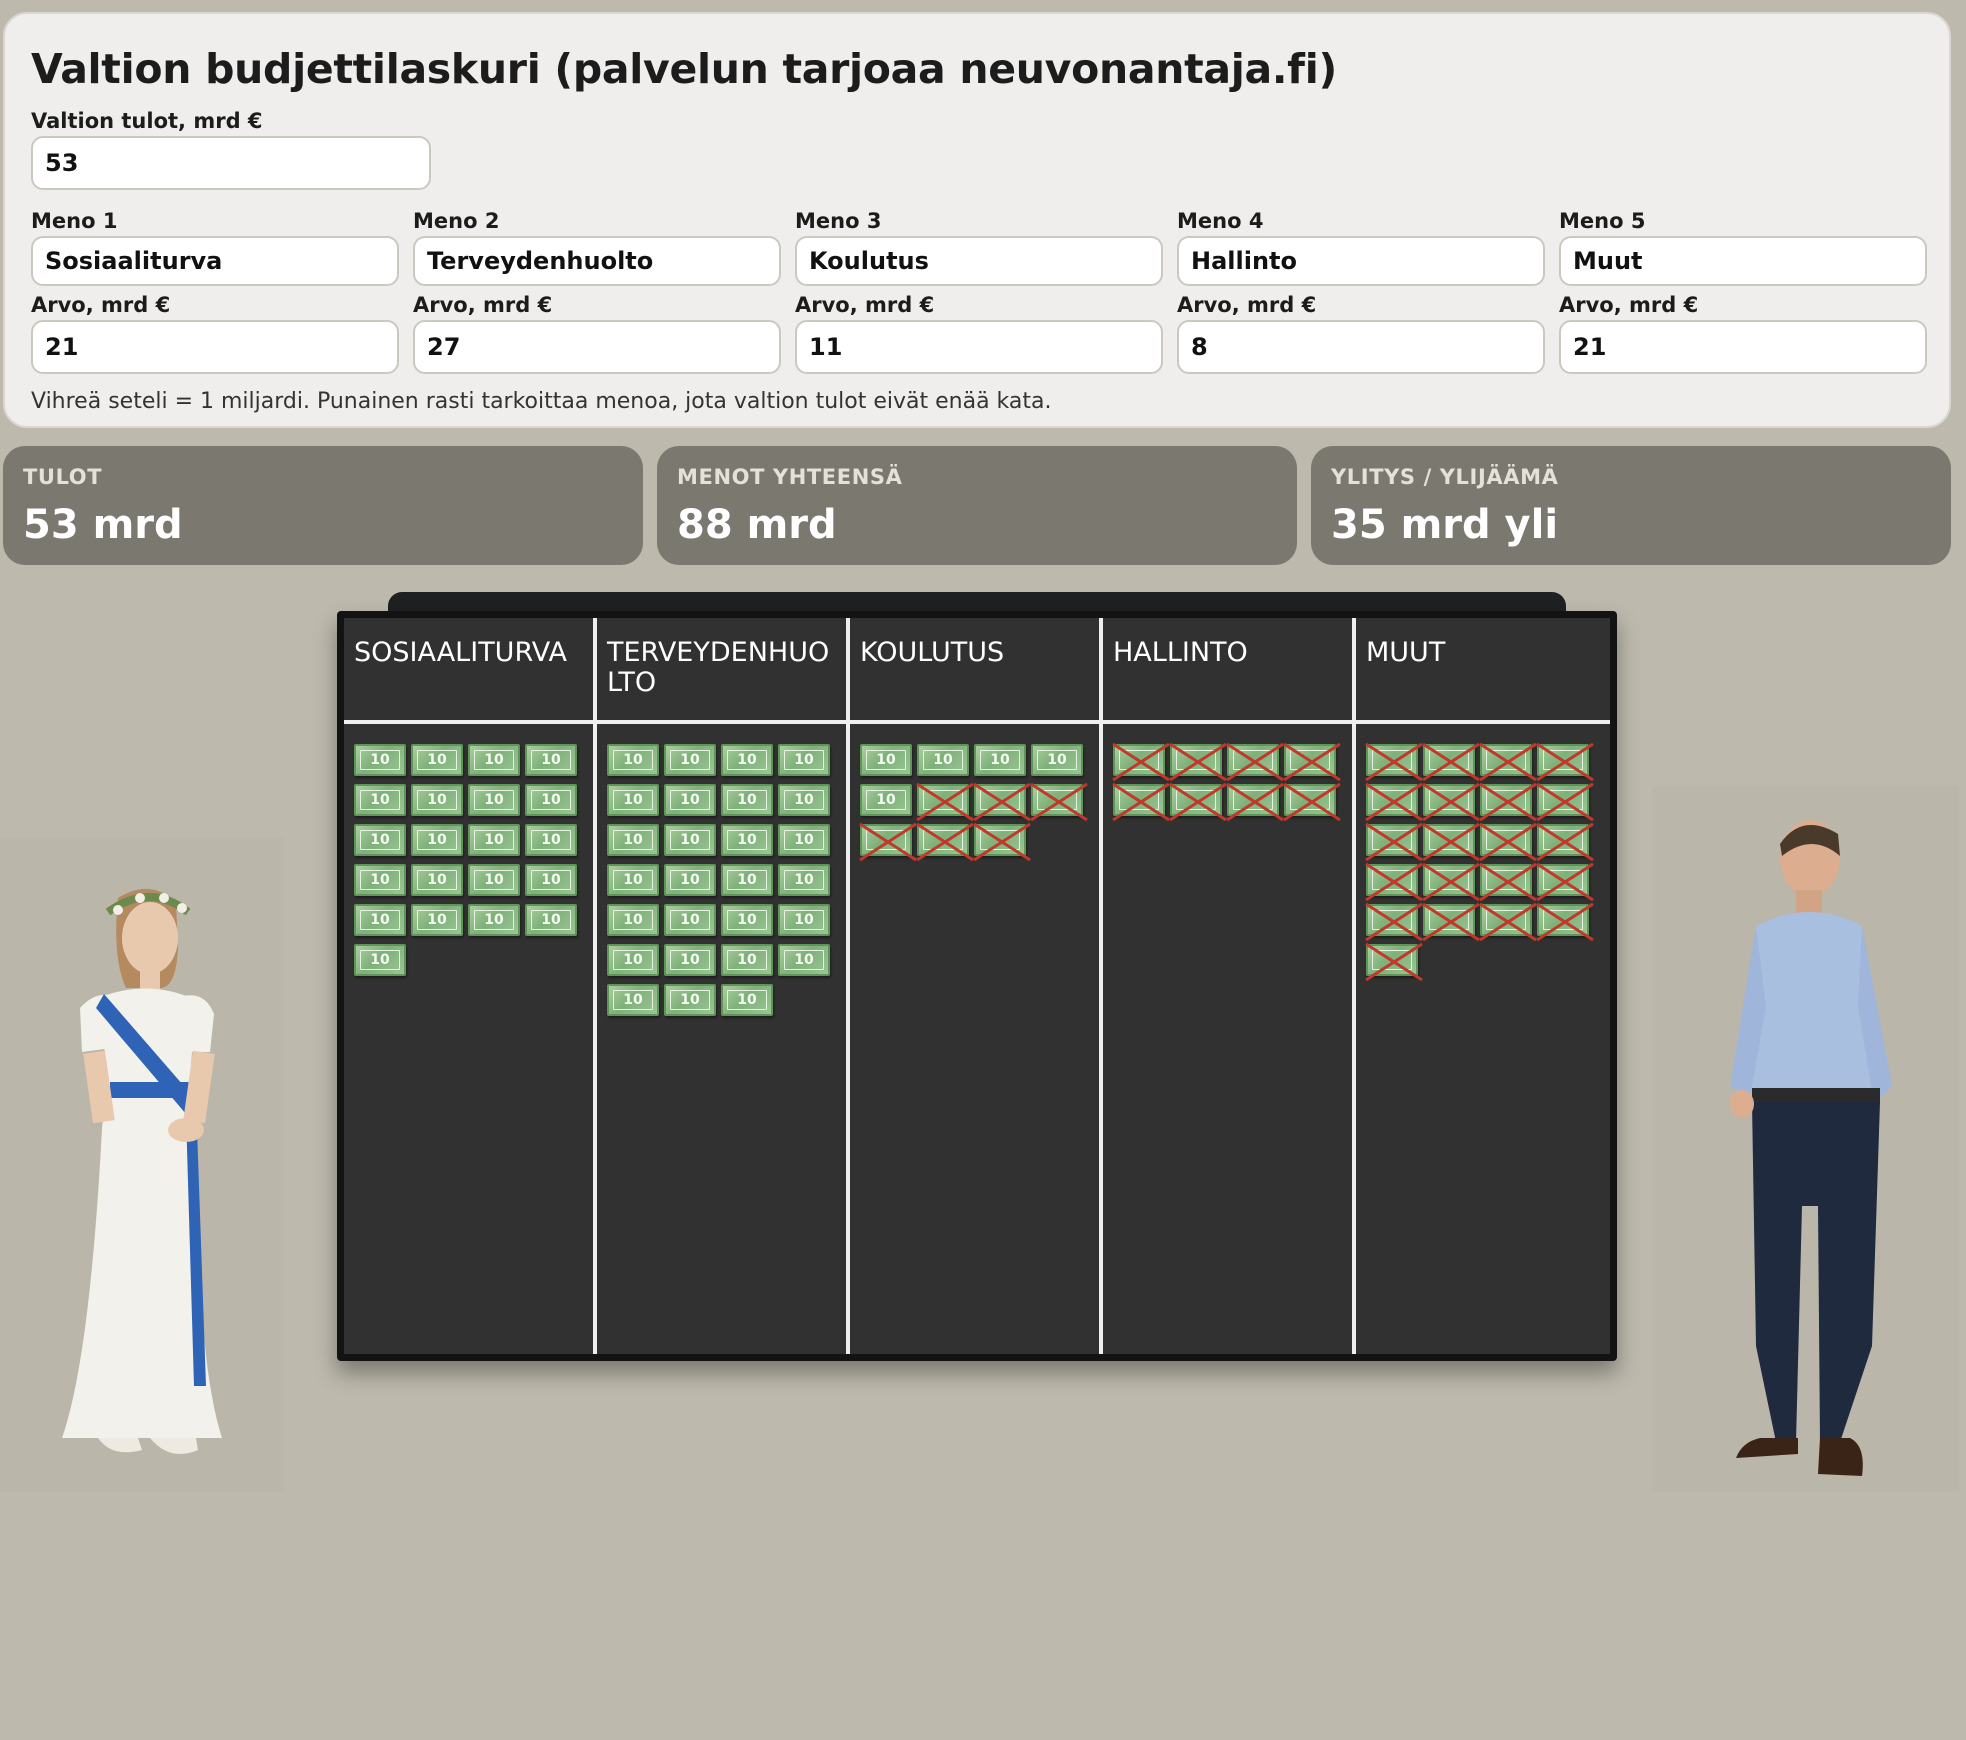 The height and width of the screenshot is (1740, 1966). What do you see at coordinates (1361, 347) in the screenshot?
I see `expense-4-value-input` at bounding box center [1361, 347].